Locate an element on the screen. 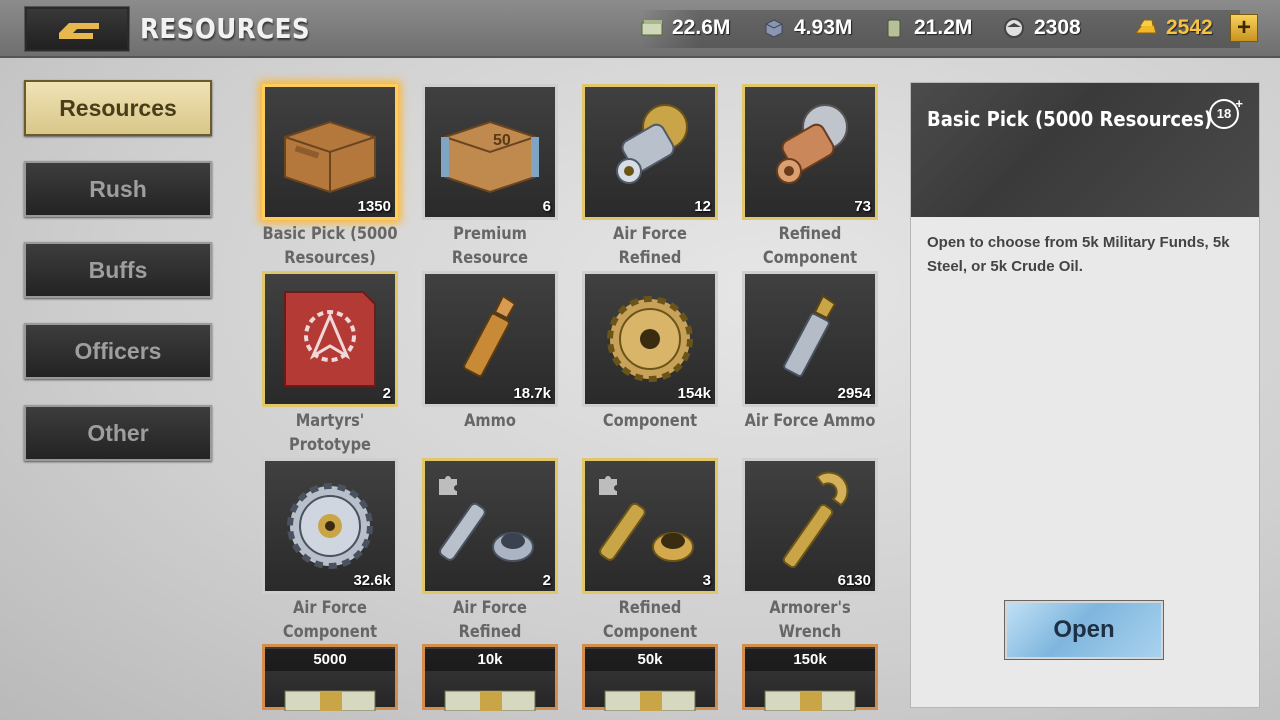 The image size is (1280, 720). sidebar-item-resources: Resources is located at coordinates (118, 108).